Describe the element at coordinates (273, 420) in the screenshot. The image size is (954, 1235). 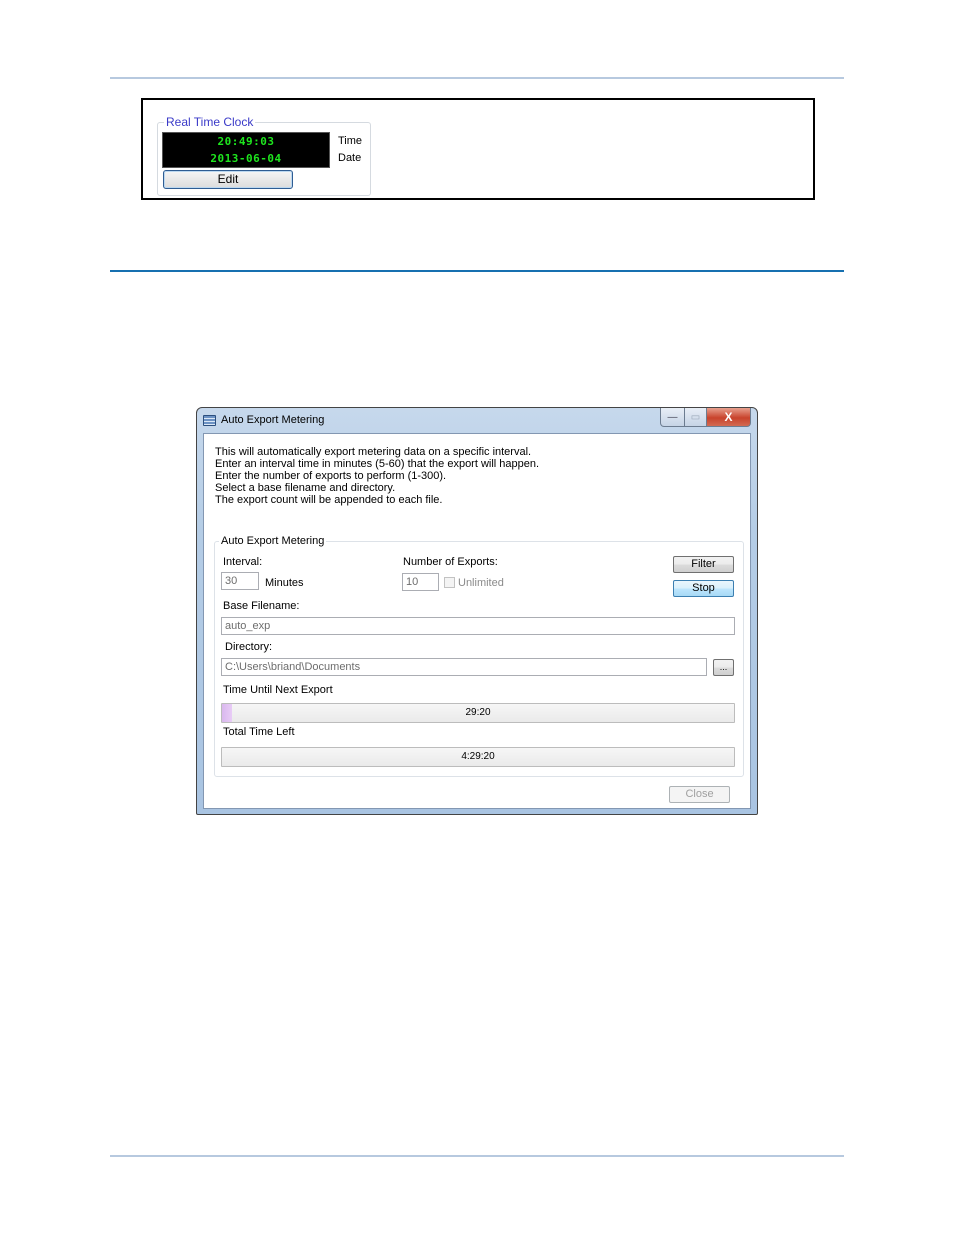
I see `dialog-title: Auto Export Metering` at that location.